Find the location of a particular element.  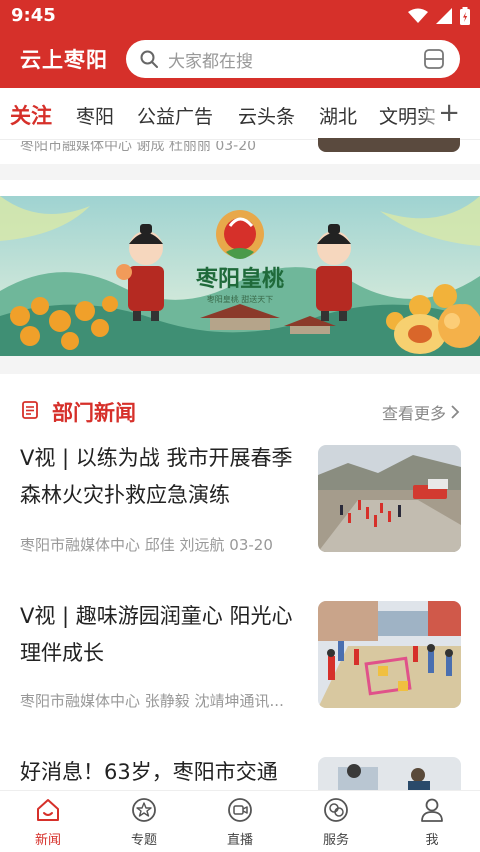

status-icons is located at coordinates (439, 16).